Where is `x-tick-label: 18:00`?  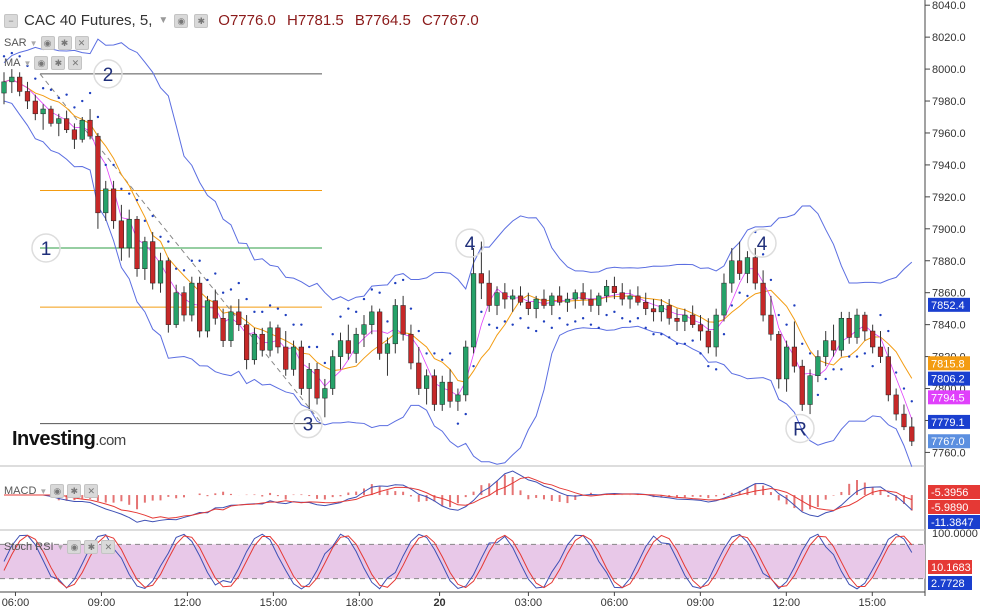 x-tick-label: 18:00 is located at coordinates (360, 603).